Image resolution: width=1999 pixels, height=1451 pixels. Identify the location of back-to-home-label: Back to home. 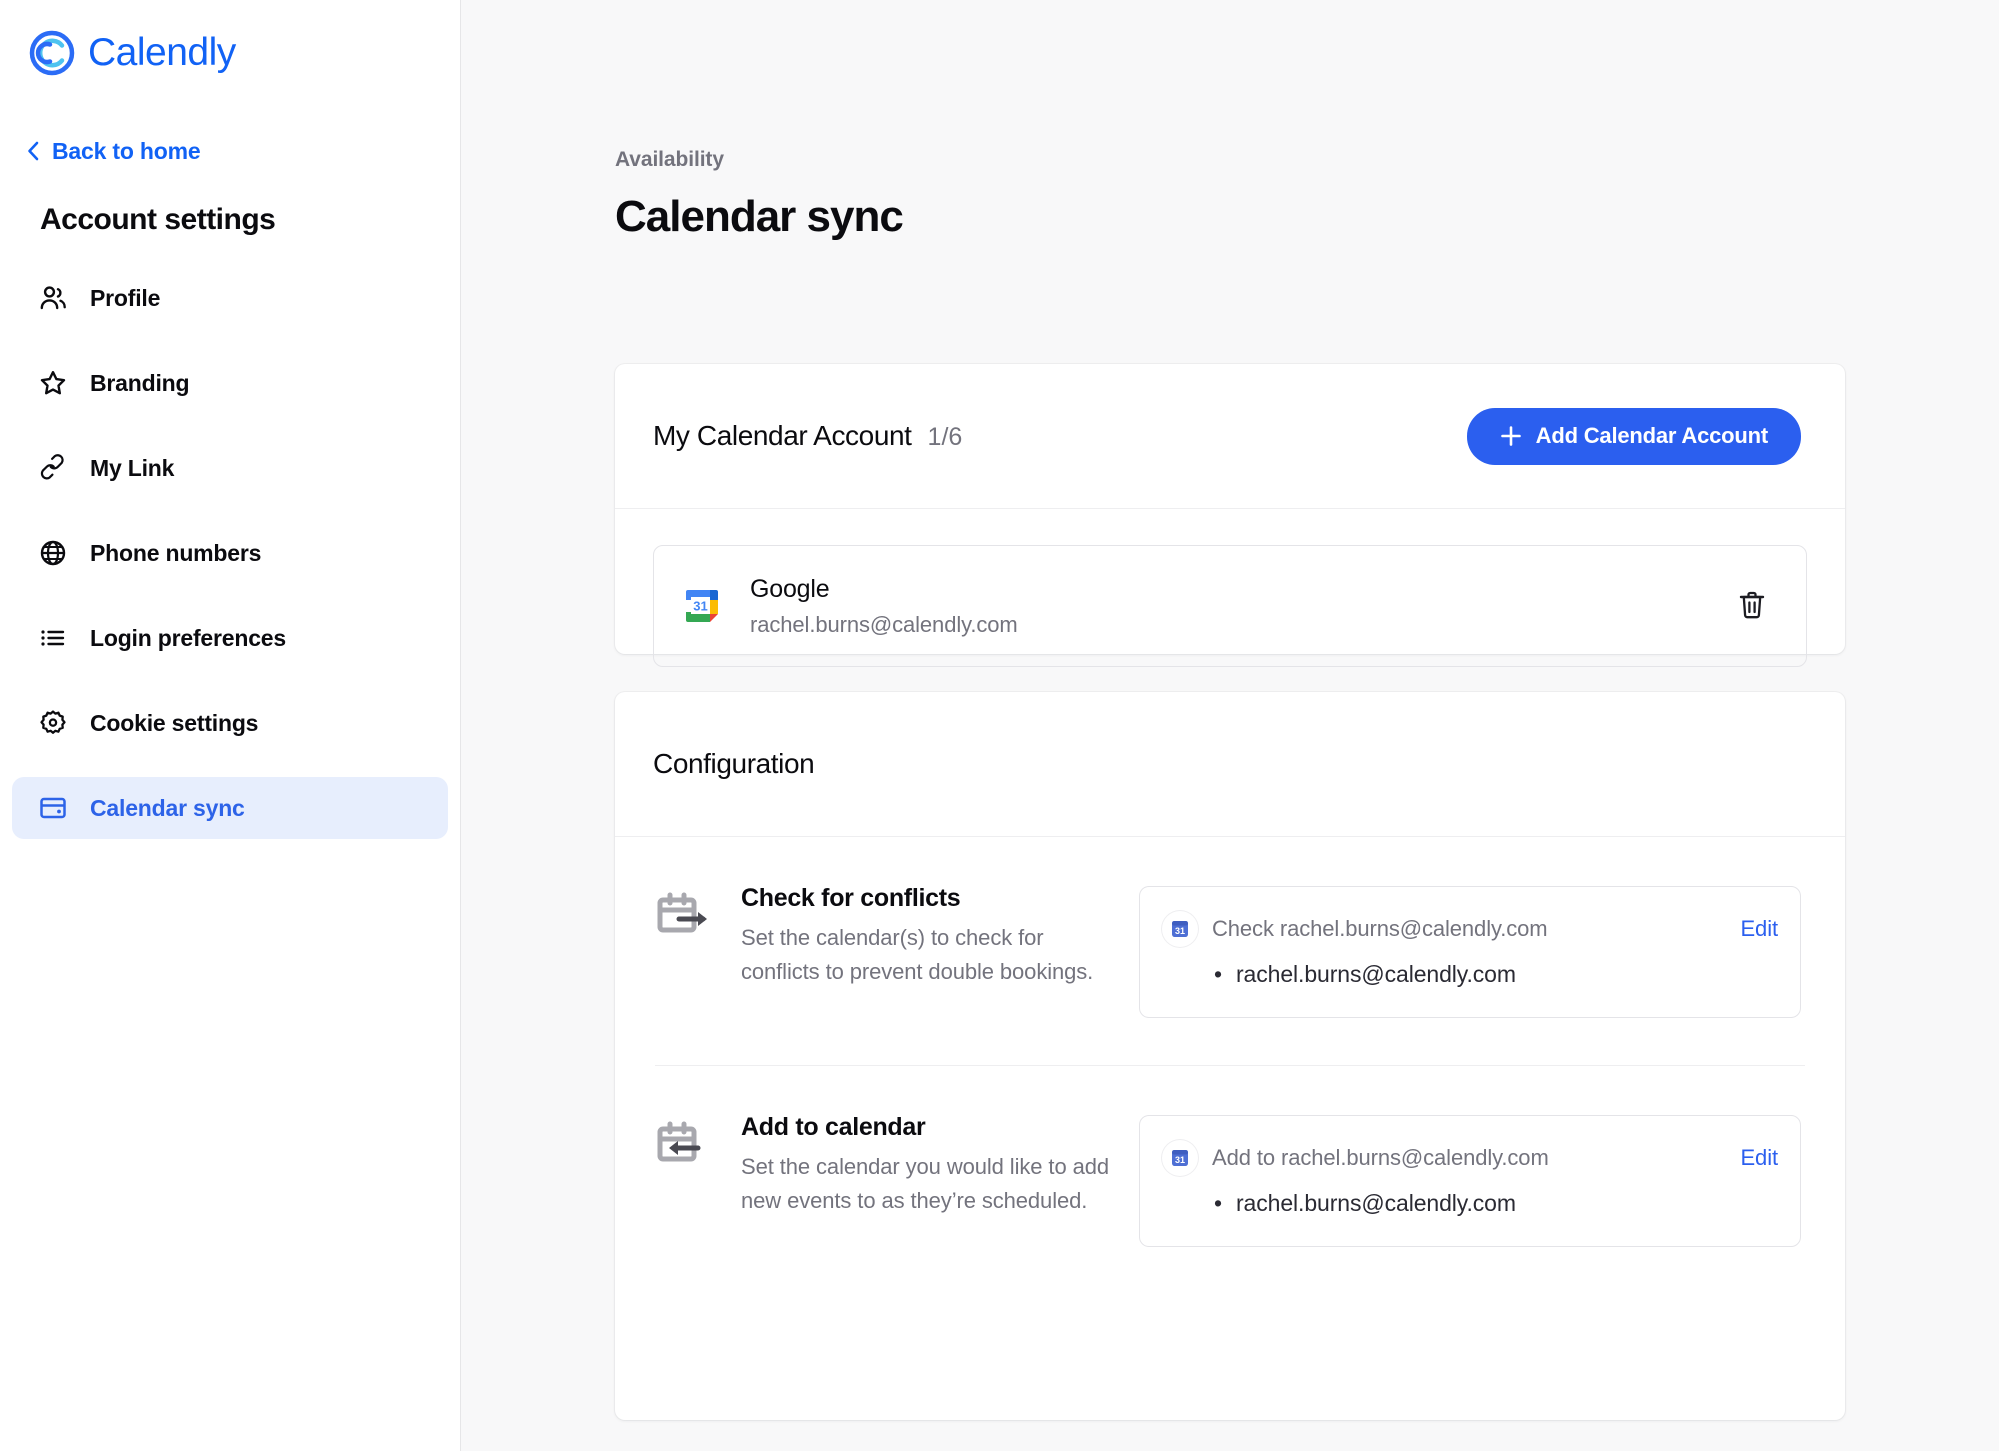
(126, 150).